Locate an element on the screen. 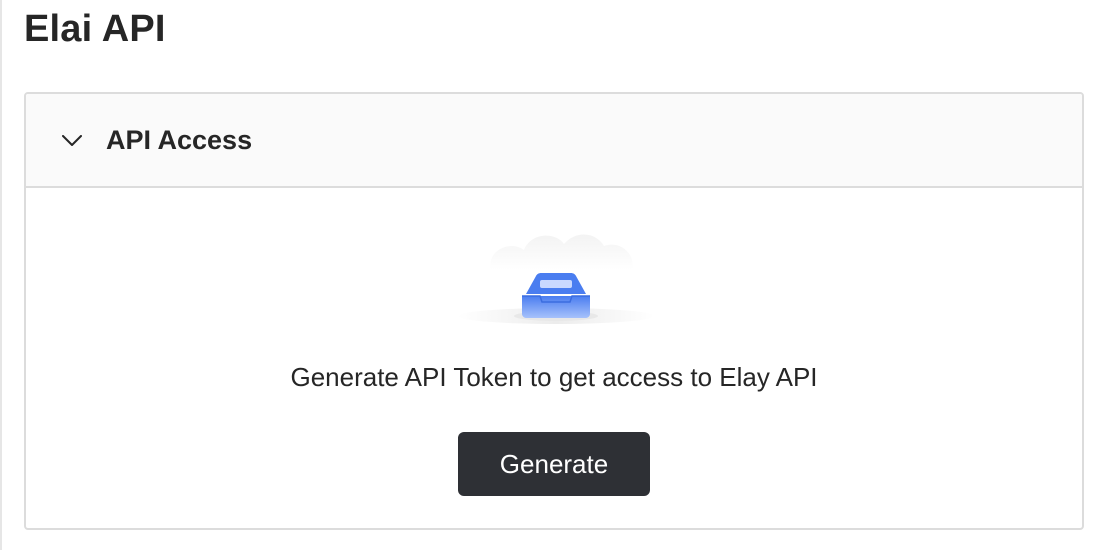  chevron-down-icon is located at coordinates (72, 140).